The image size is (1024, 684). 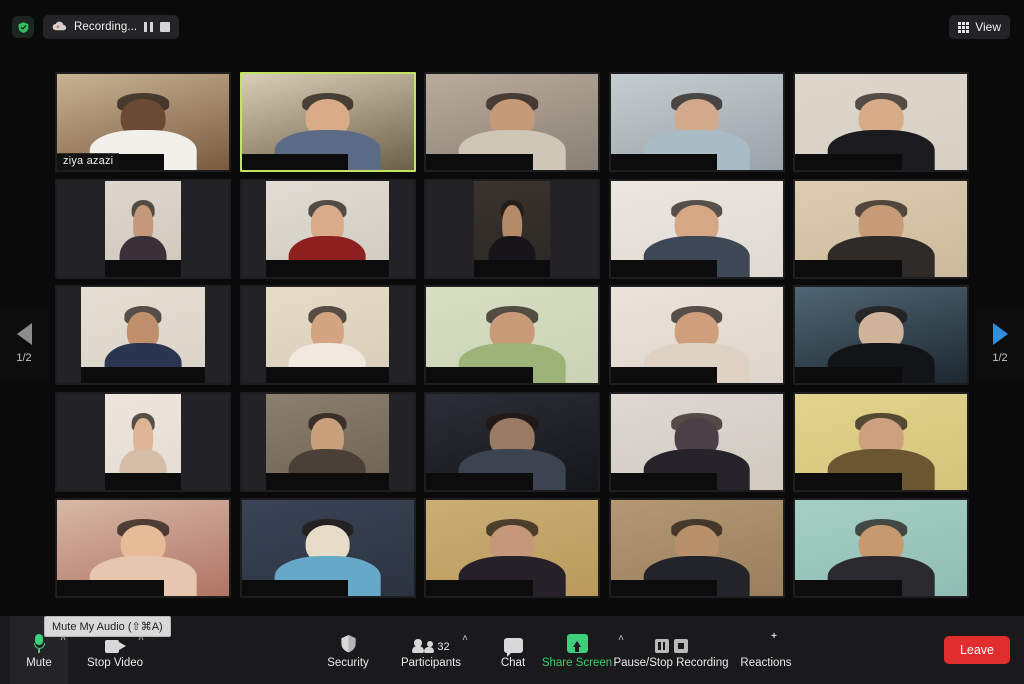 What do you see at coordinates (577, 663) in the screenshot?
I see `share-screen-label: Share Screen` at bounding box center [577, 663].